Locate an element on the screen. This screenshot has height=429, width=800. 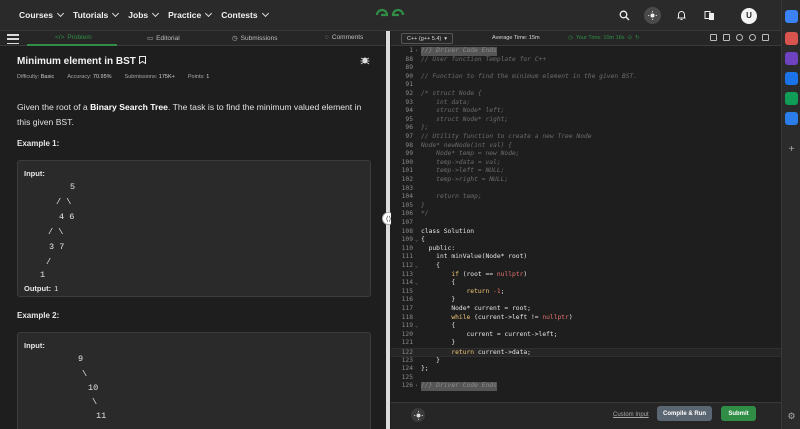
code-line: 111 int minValue(Node* root) is located at coordinates (586, 257).